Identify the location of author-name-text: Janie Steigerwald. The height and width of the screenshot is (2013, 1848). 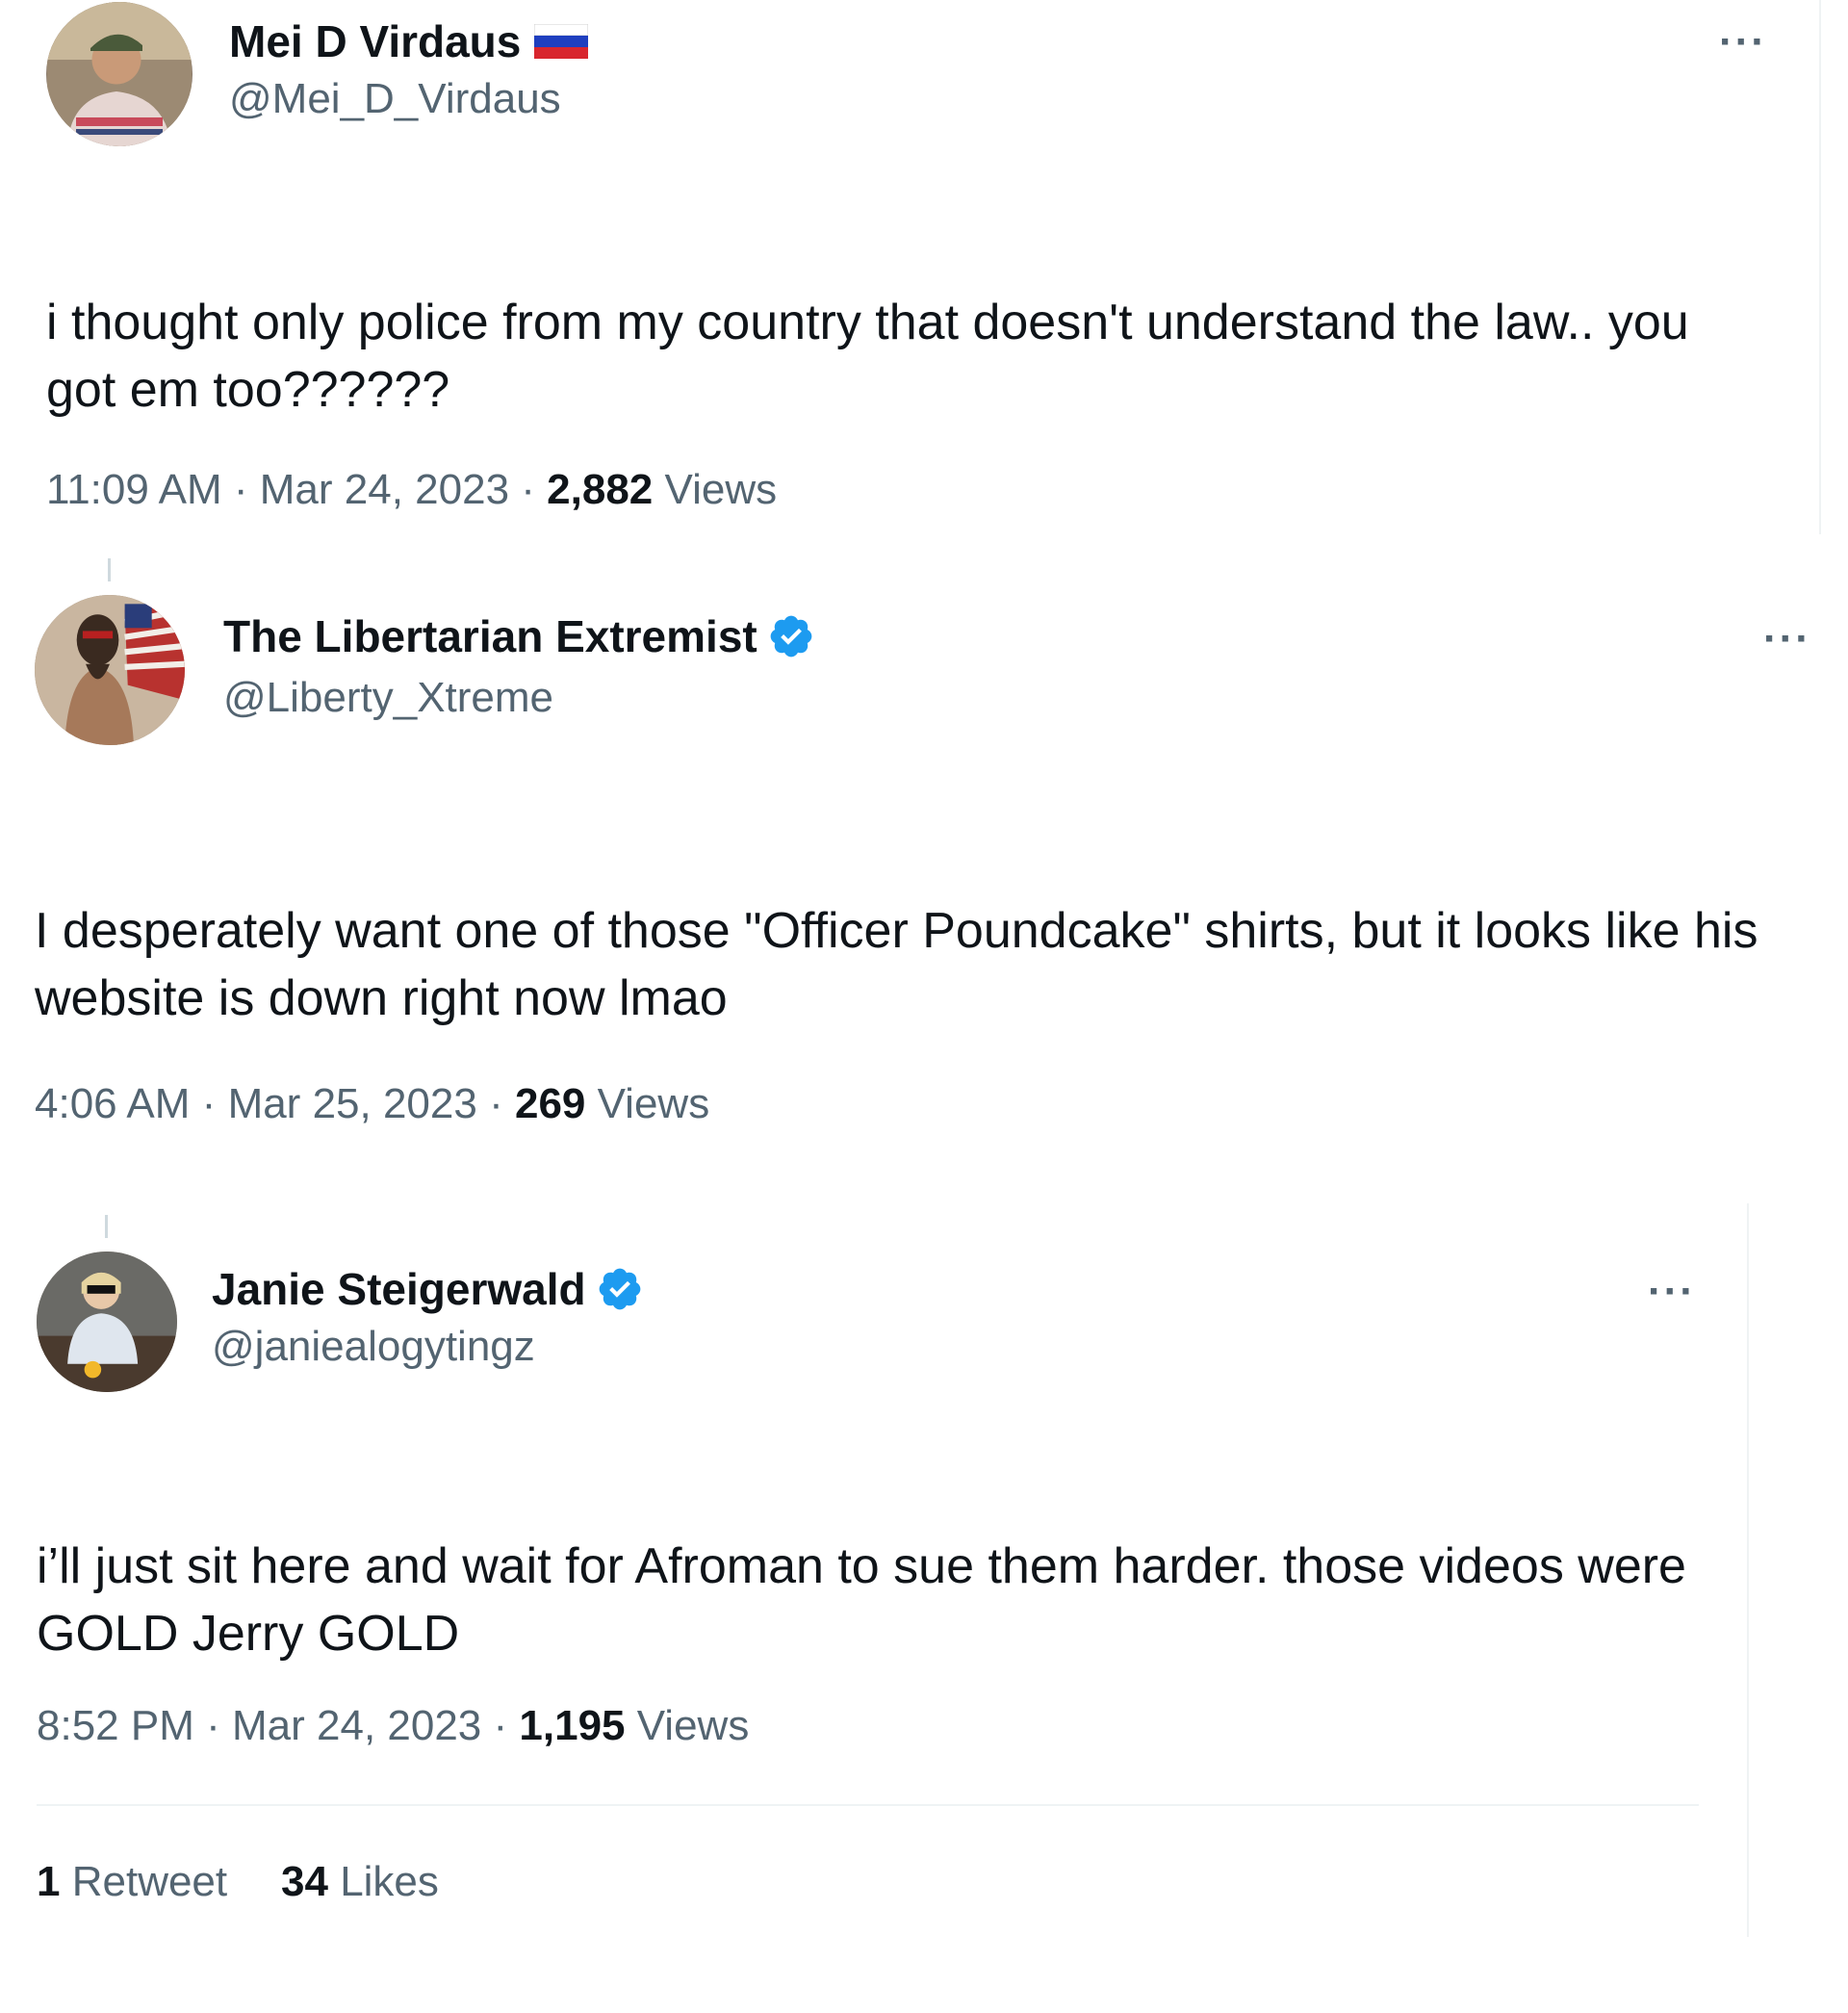
(399, 1289).